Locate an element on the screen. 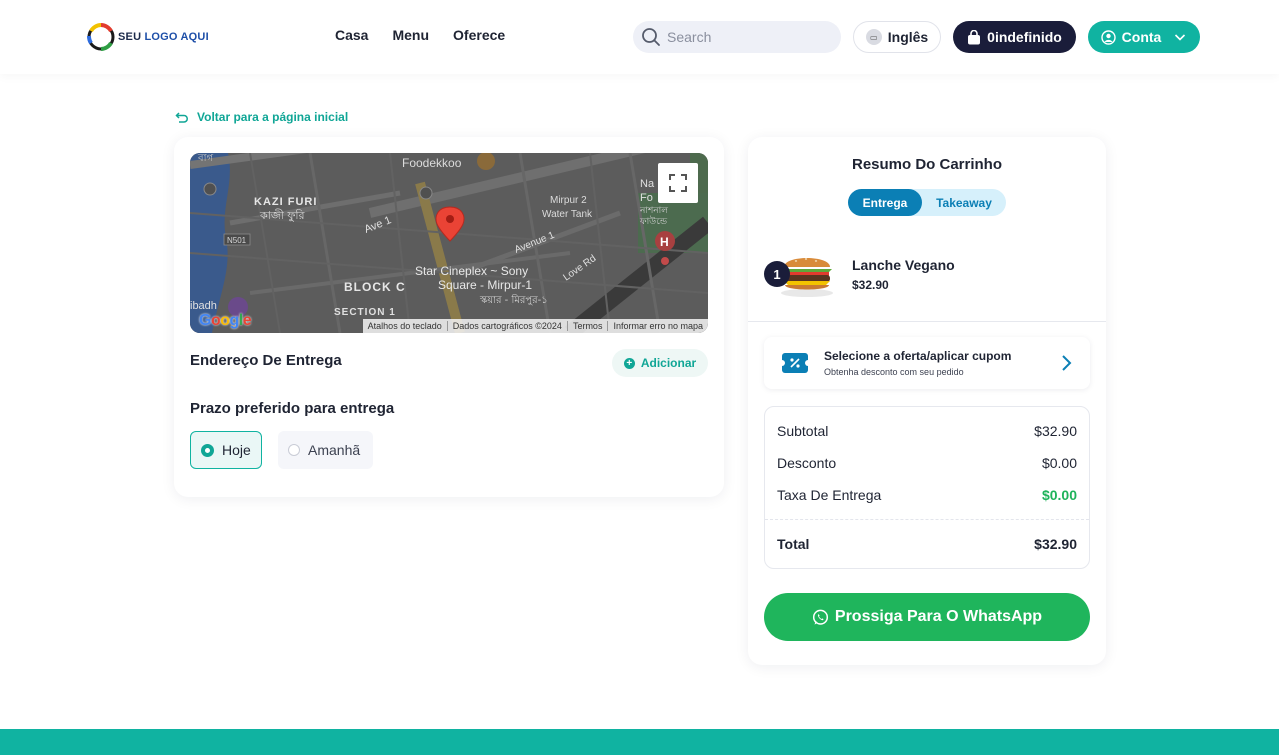  add-address-button: + Adicionar is located at coordinates (660, 363).